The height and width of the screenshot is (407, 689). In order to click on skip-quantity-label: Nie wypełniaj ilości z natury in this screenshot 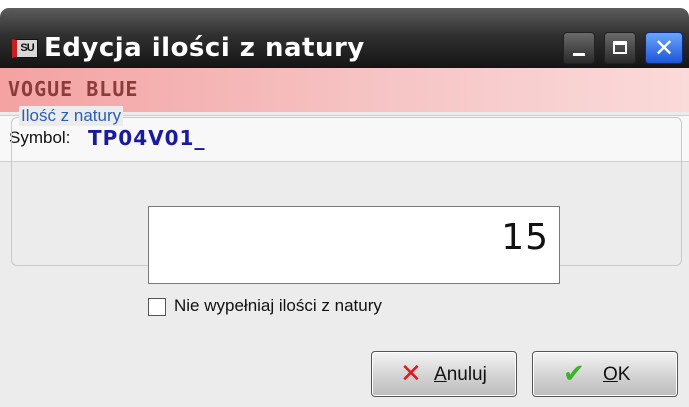, I will do `click(278, 306)`.